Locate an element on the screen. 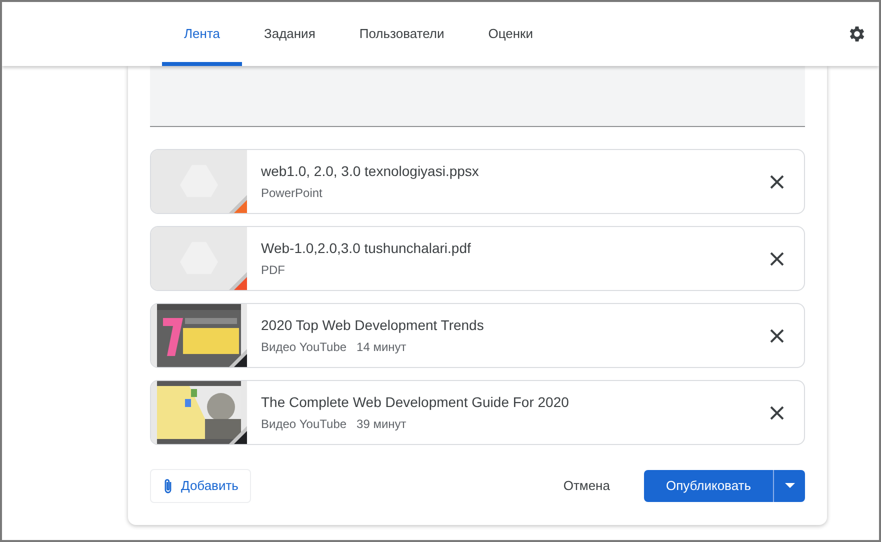  attachment-card: The Complete Web Development Guide For 2020 Видео YouTube 39 минут is located at coordinates (477, 412).